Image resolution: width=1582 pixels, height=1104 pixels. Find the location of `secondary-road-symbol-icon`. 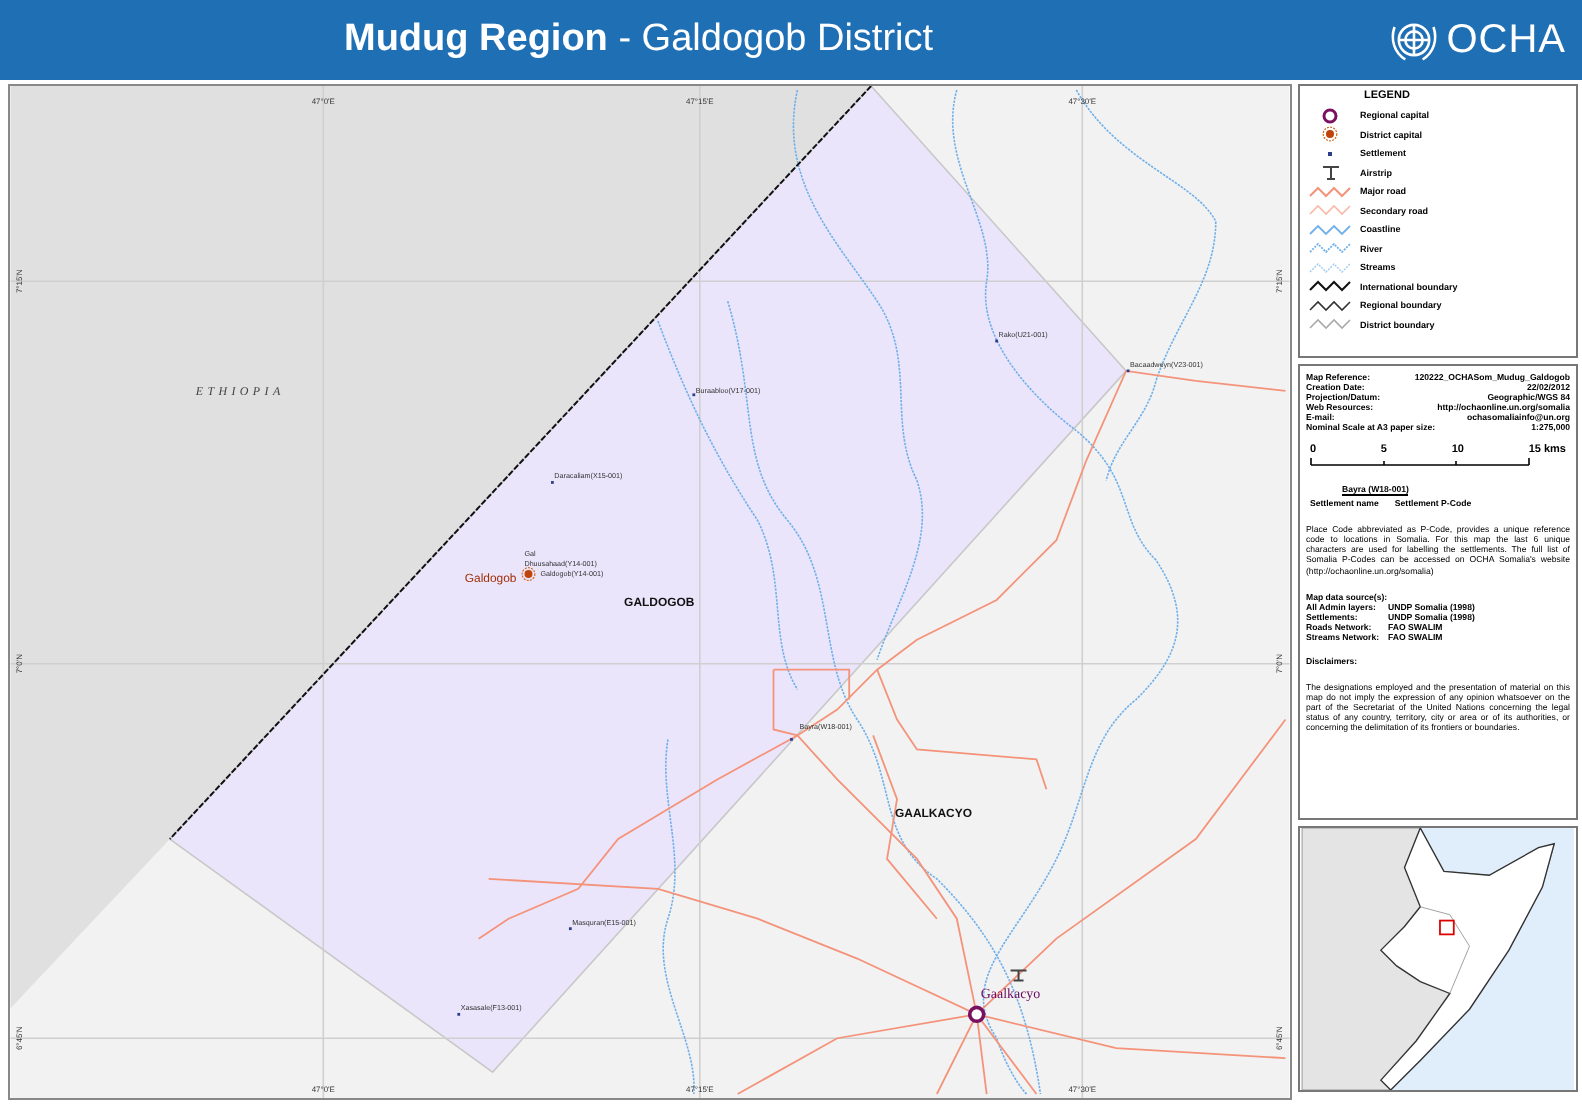

secondary-road-symbol-icon is located at coordinates (1330, 210).